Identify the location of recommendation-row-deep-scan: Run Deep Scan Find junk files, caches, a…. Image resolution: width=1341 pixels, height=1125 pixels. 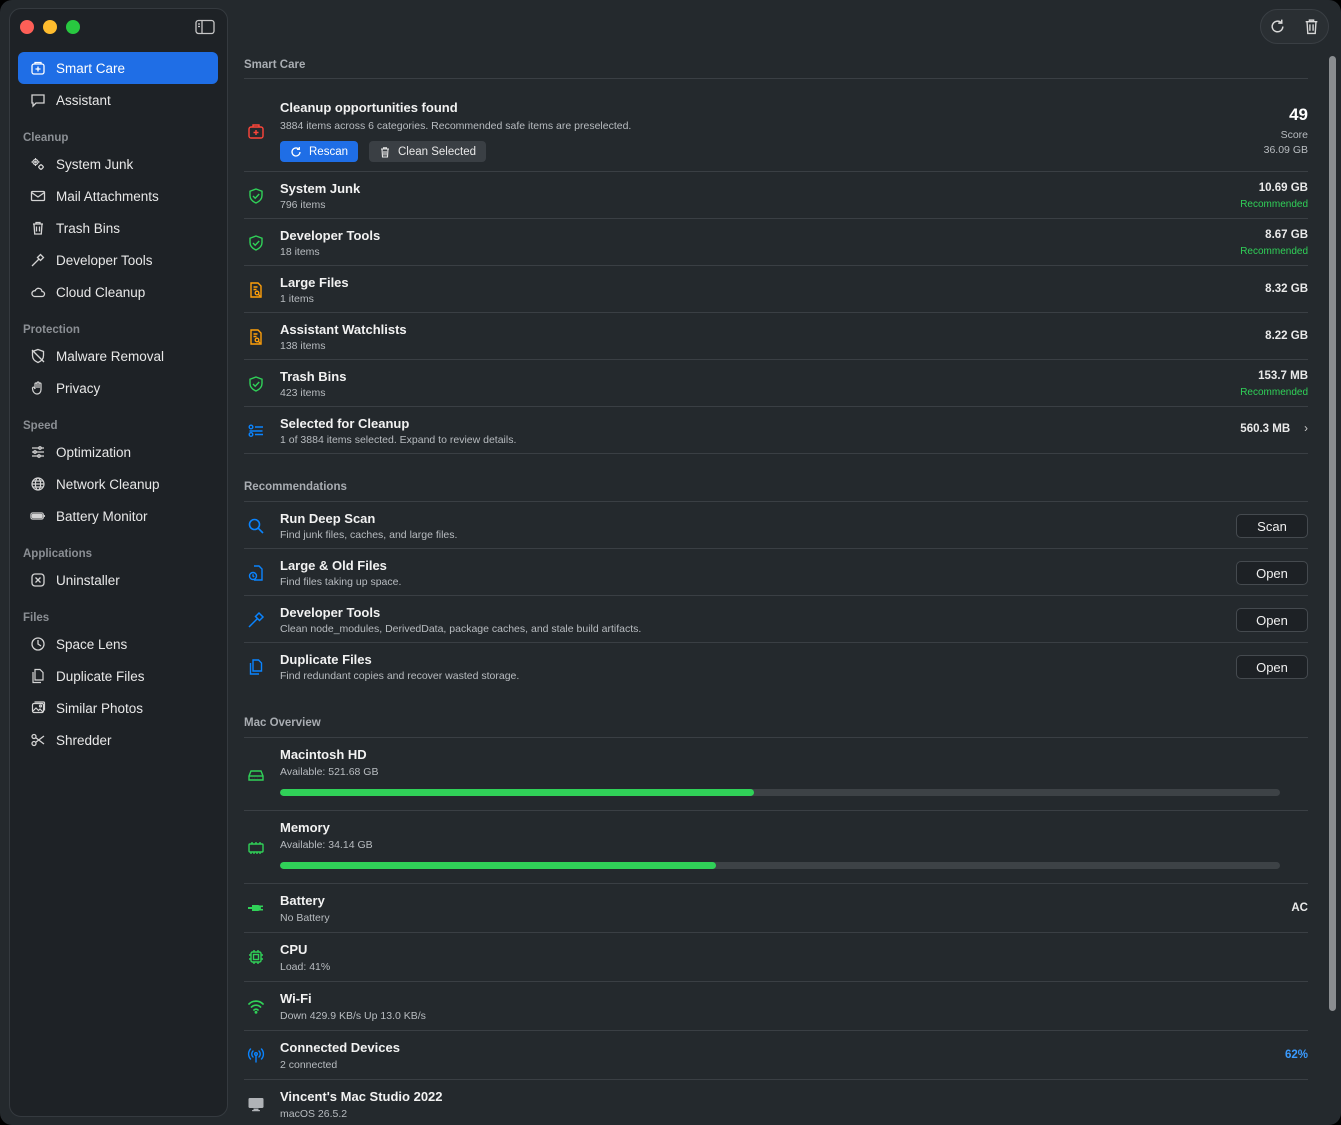
(776, 525).